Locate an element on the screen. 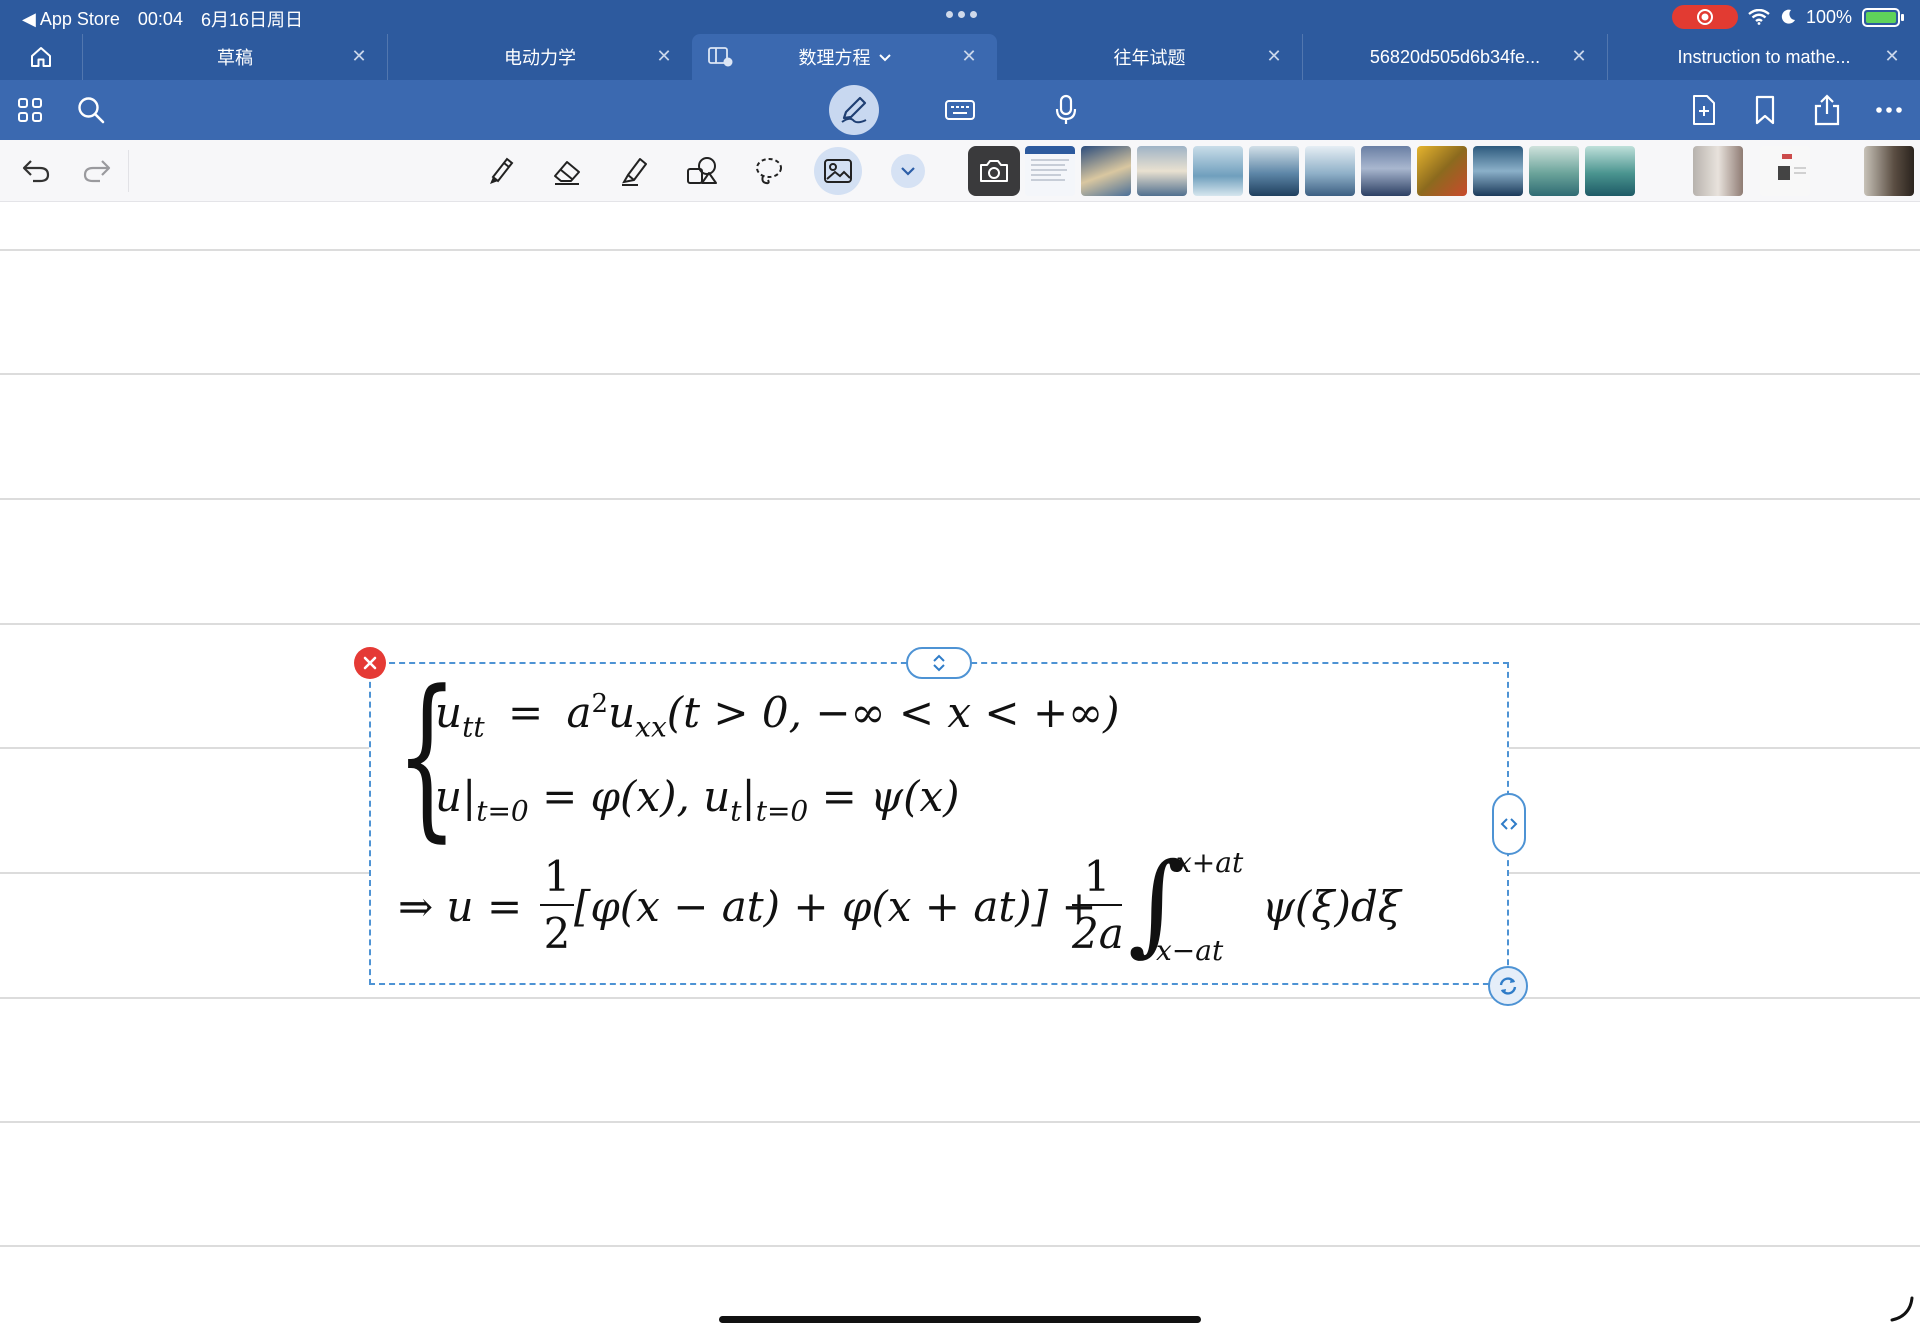 The height and width of the screenshot is (1334, 1920). chevron-up-down-icon is located at coordinates (939, 663).